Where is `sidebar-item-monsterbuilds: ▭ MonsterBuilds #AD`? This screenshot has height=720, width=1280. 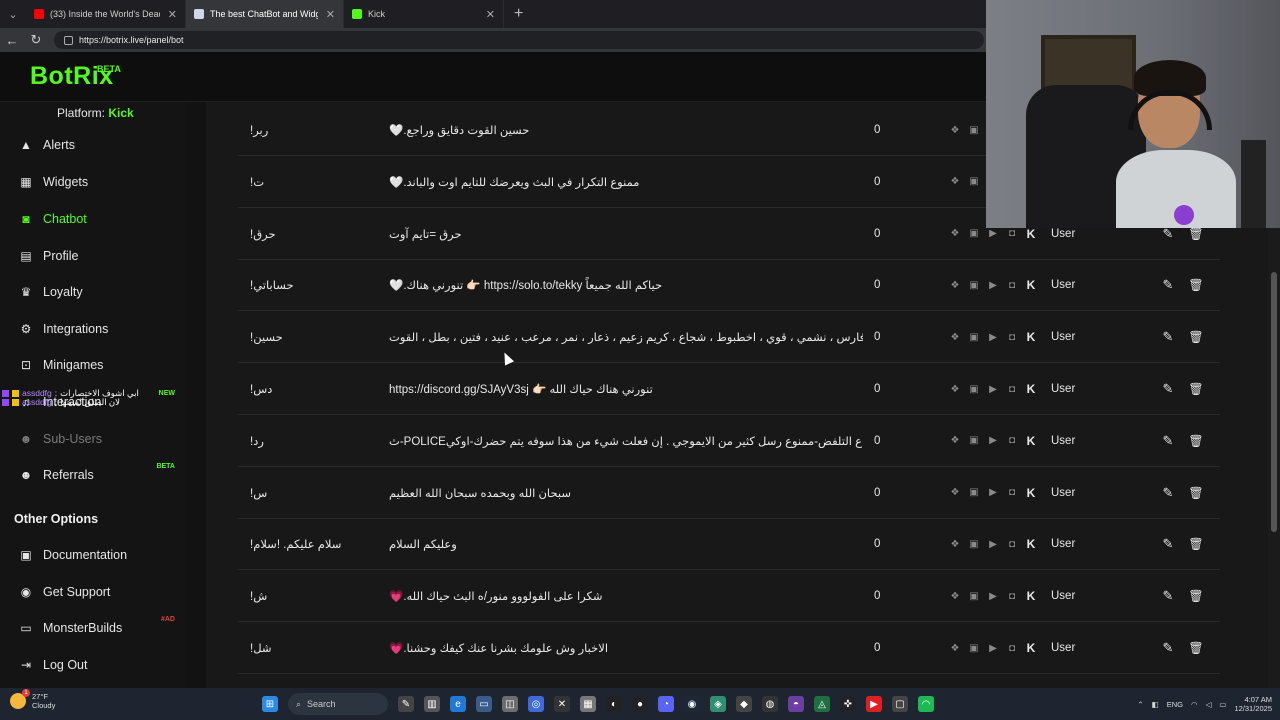
sidebar-item-monsterbuilds: ▭ MonsterBuilds #AD is located at coordinates (93, 628).